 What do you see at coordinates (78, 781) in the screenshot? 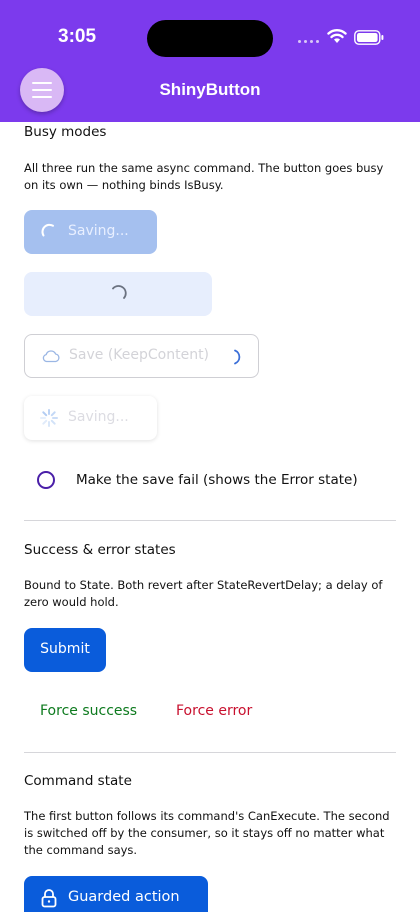
I see `command-state-heading: Command state` at bounding box center [78, 781].